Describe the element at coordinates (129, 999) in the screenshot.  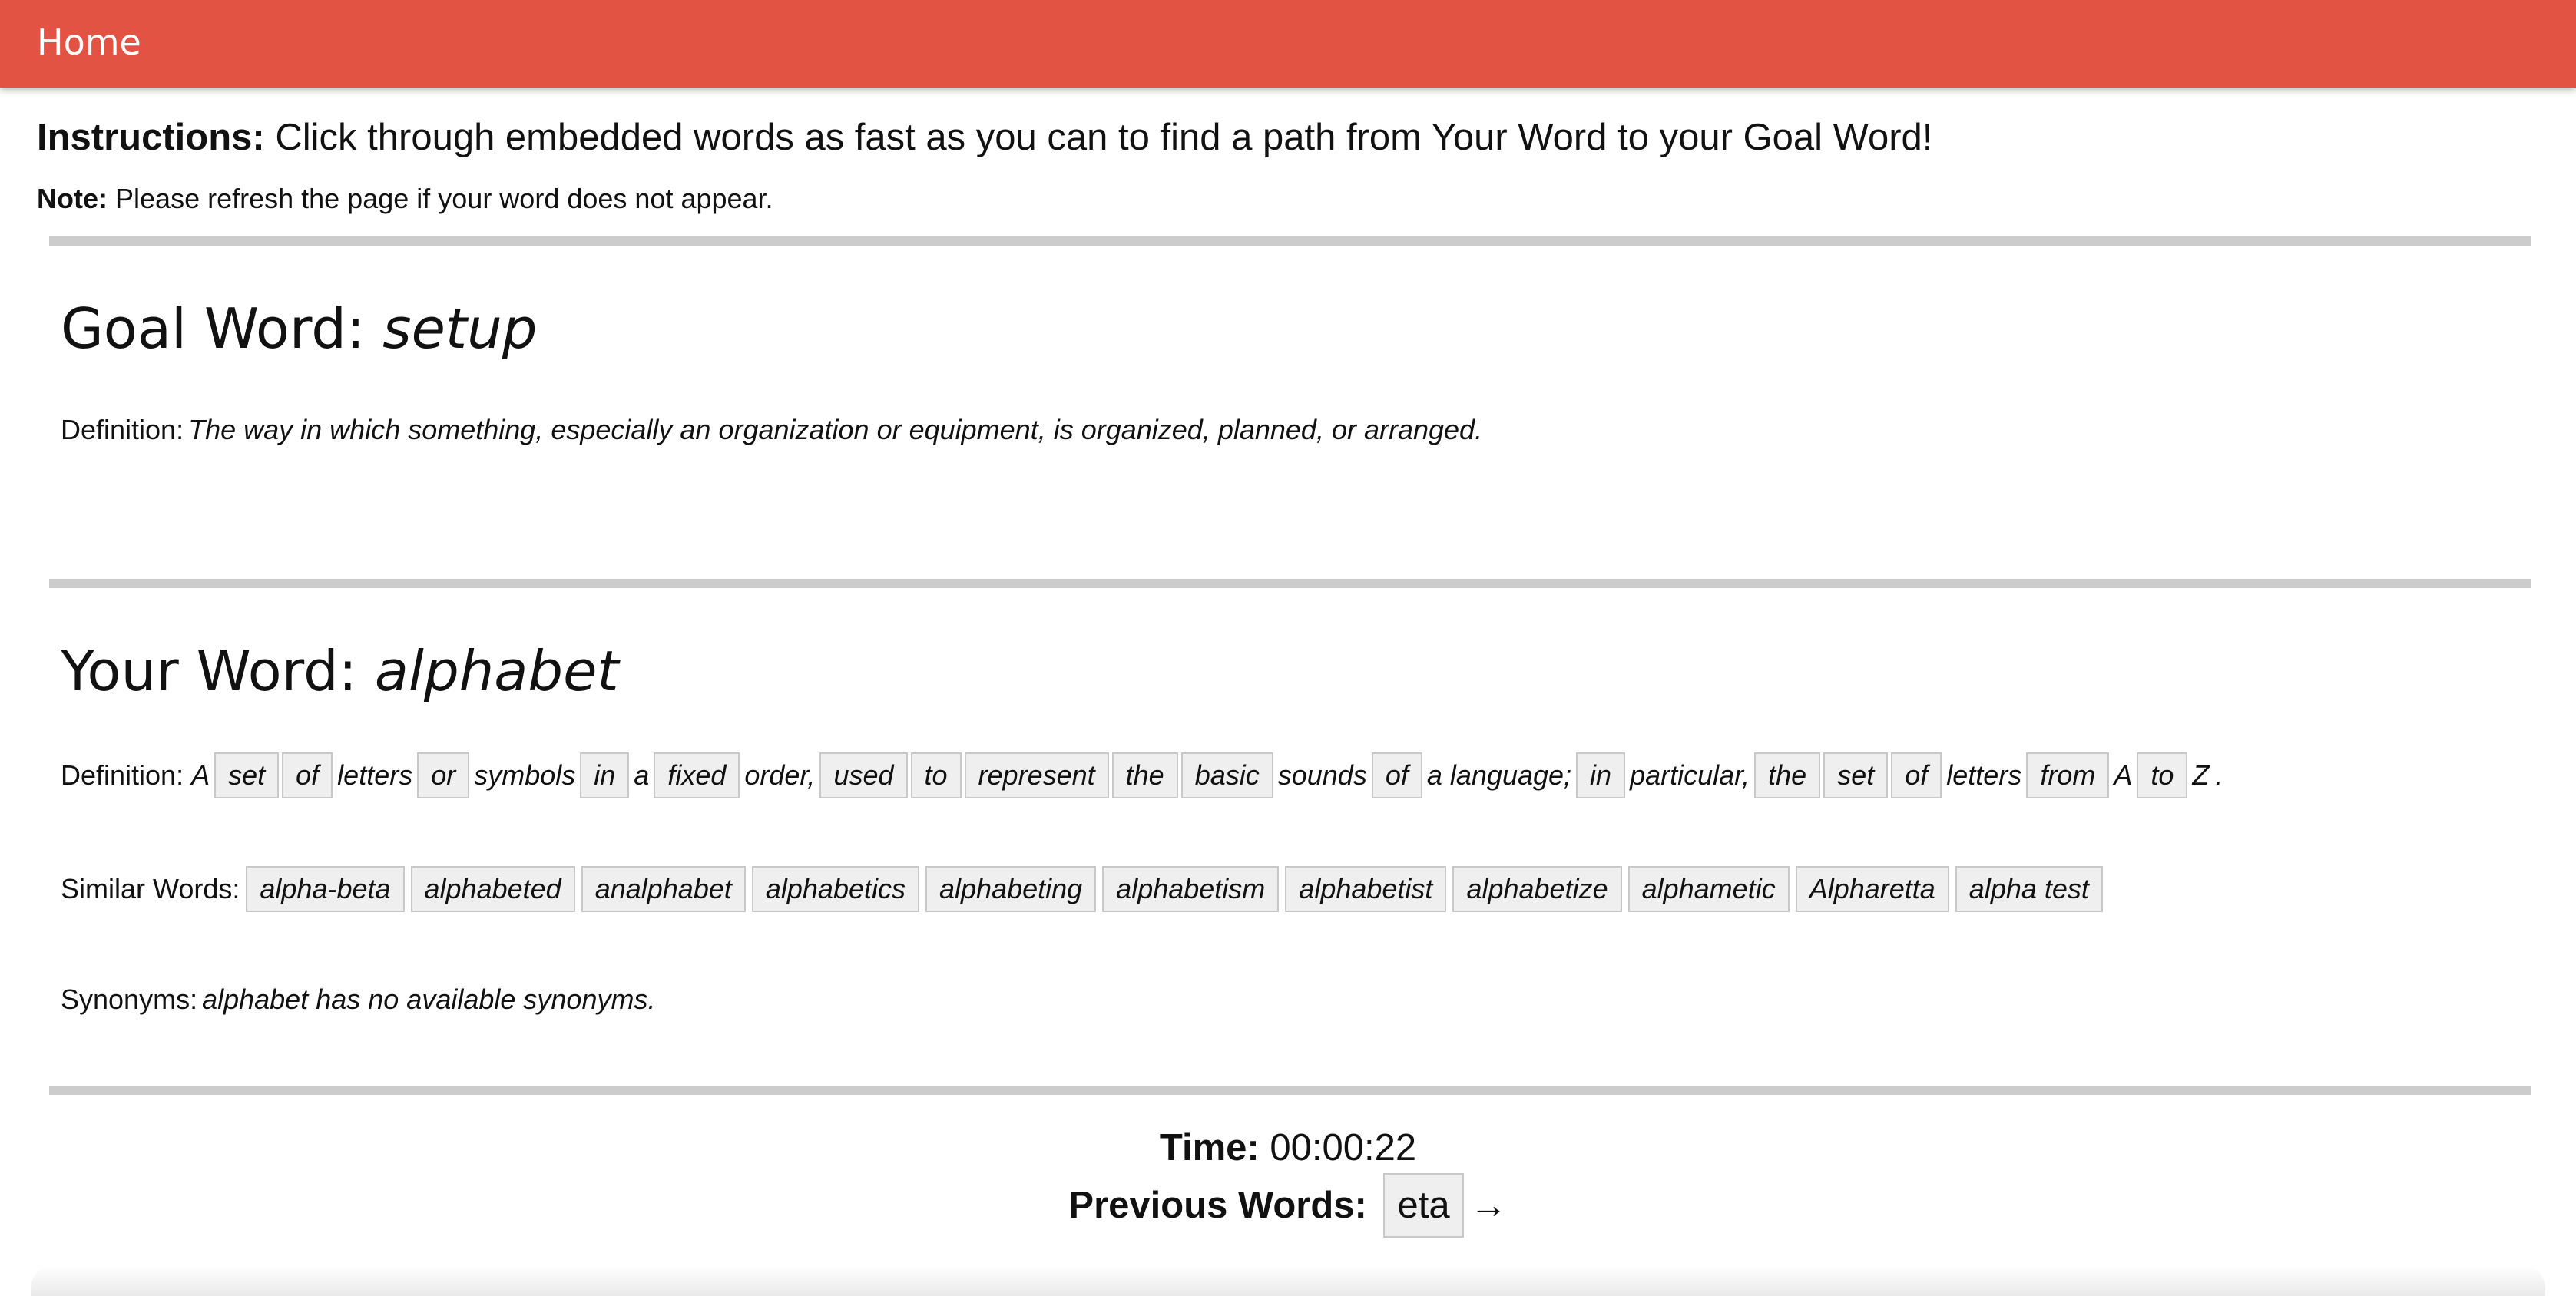
I see `synonyms-label: Synonyms:` at that location.